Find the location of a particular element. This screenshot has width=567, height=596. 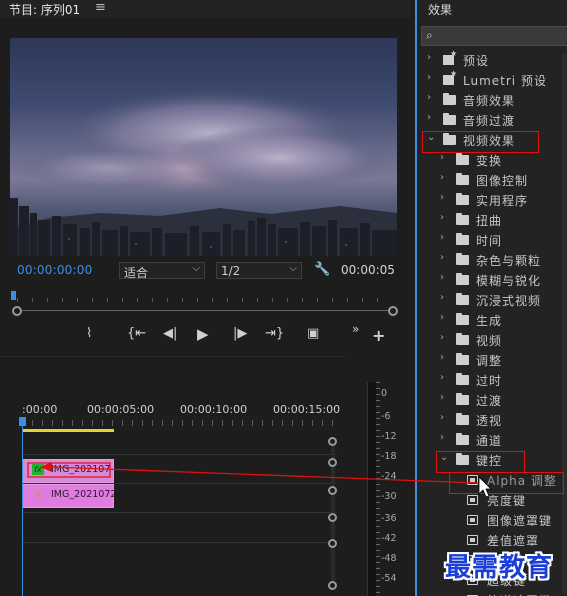

step-forward-icon: |▶ is located at coordinates (240, 334).